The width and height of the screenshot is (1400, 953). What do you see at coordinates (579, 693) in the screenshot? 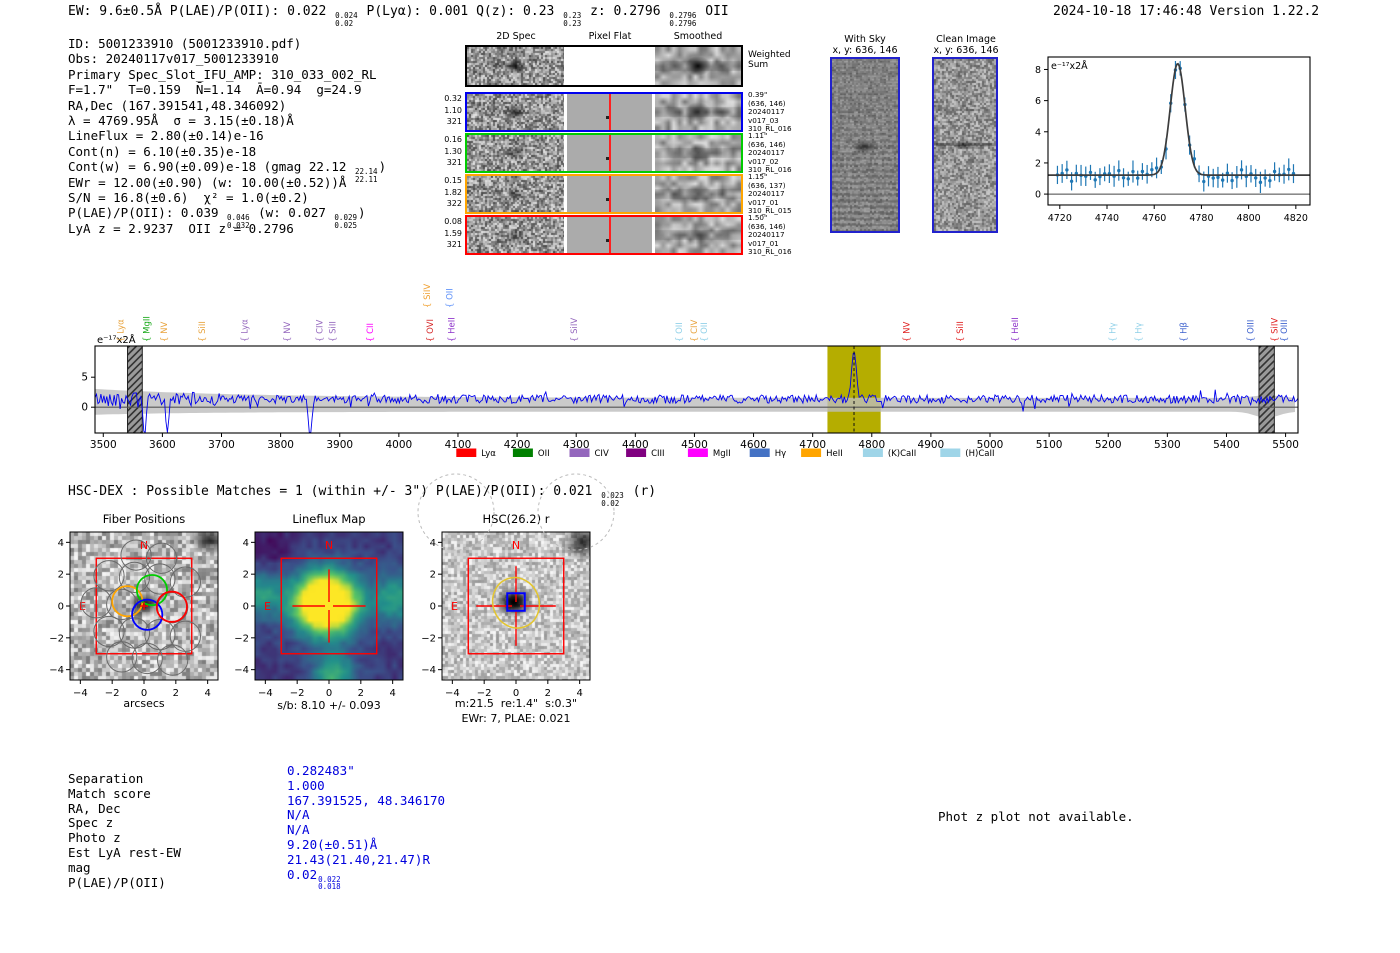
I see `cutout-xtick: 4` at bounding box center [579, 693].